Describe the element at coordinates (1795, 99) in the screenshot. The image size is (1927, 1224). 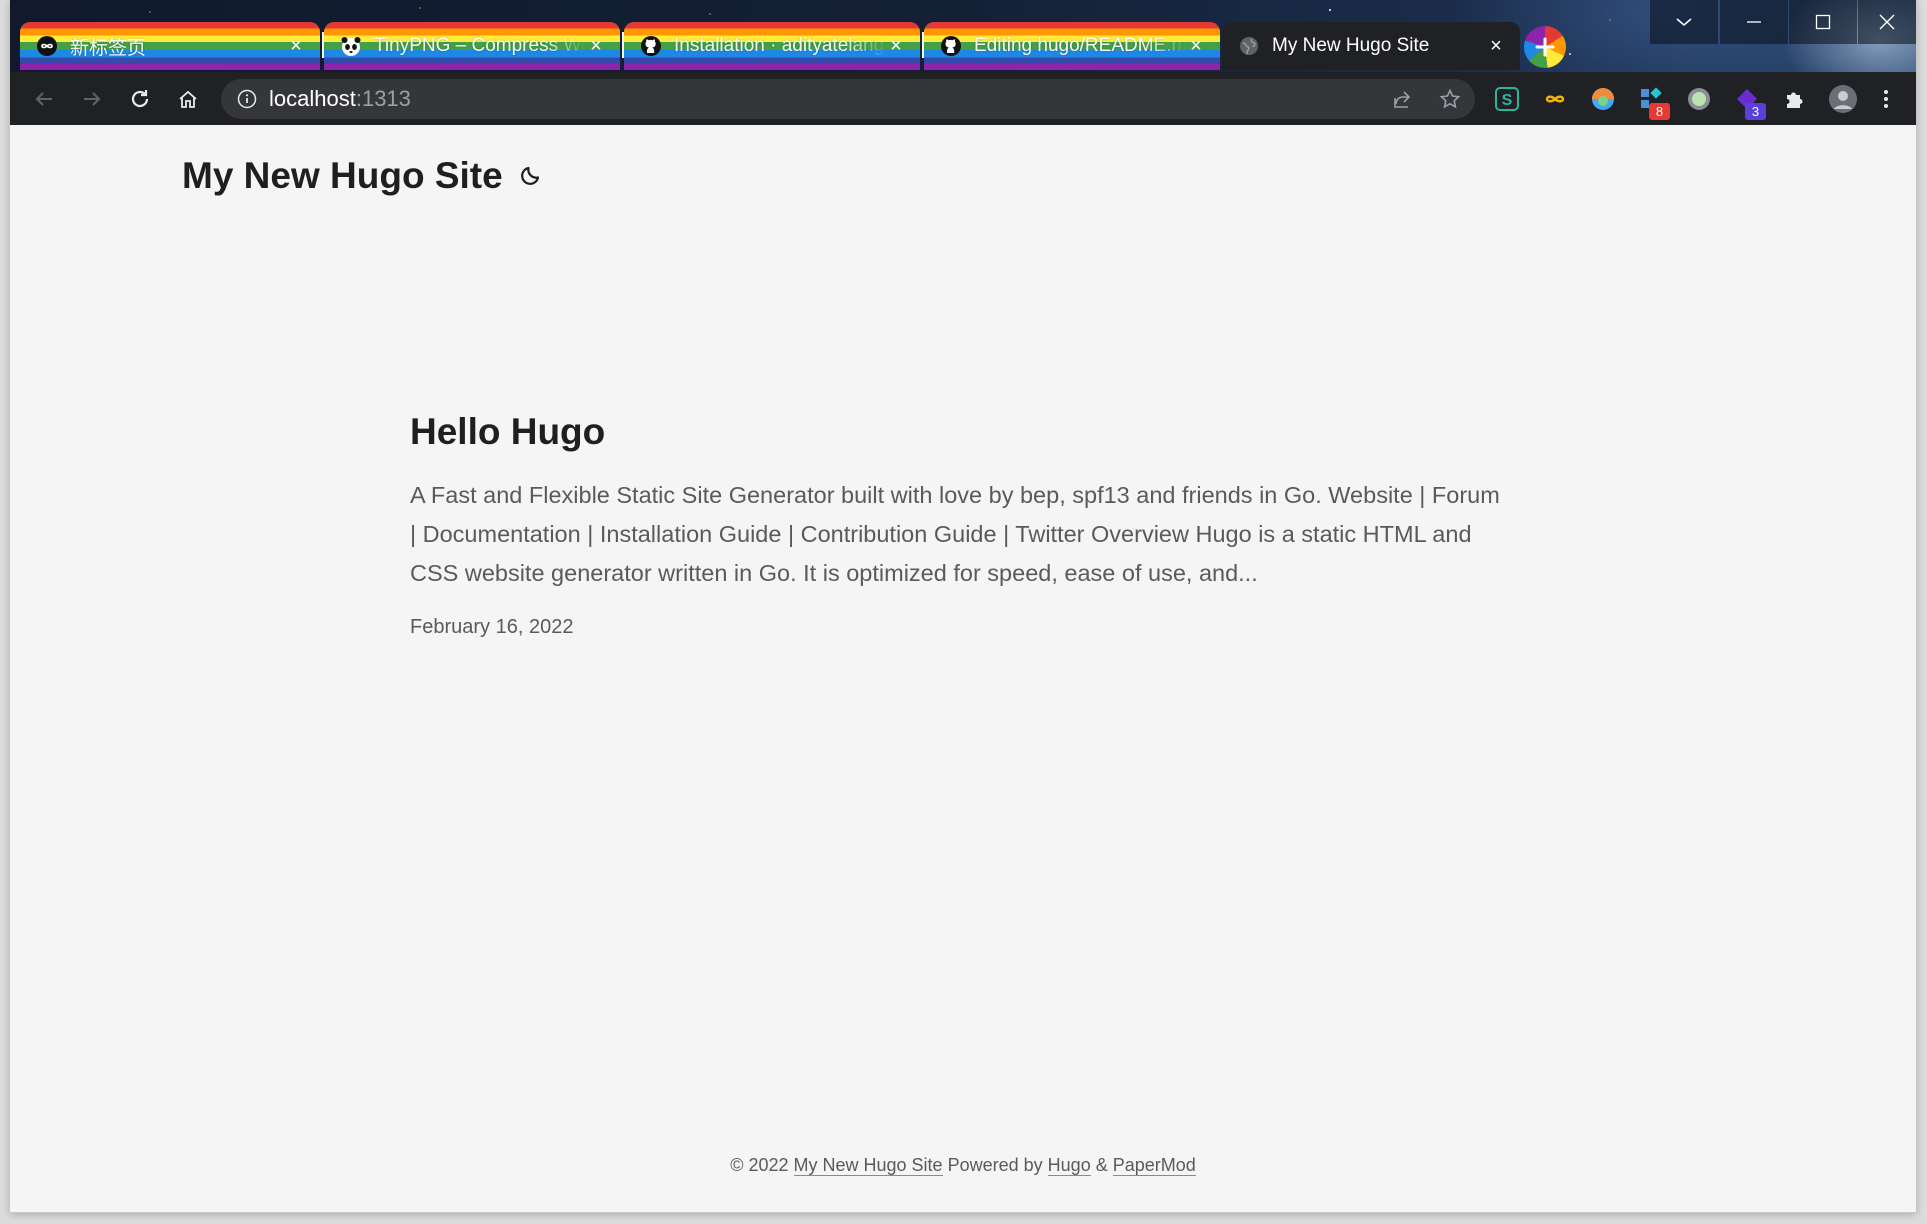
I see `puzzle-icon` at that location.